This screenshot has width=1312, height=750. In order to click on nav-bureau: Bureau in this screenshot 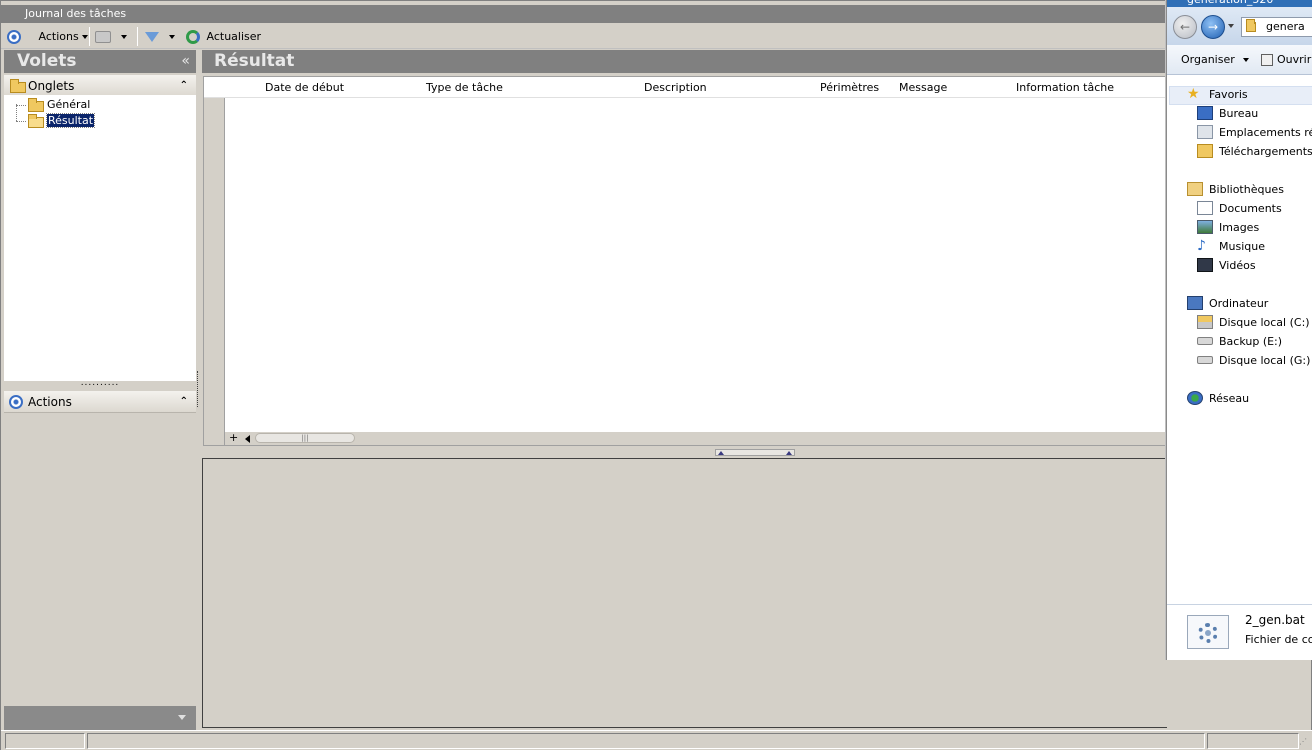, I will do `click(1228, 113)`.